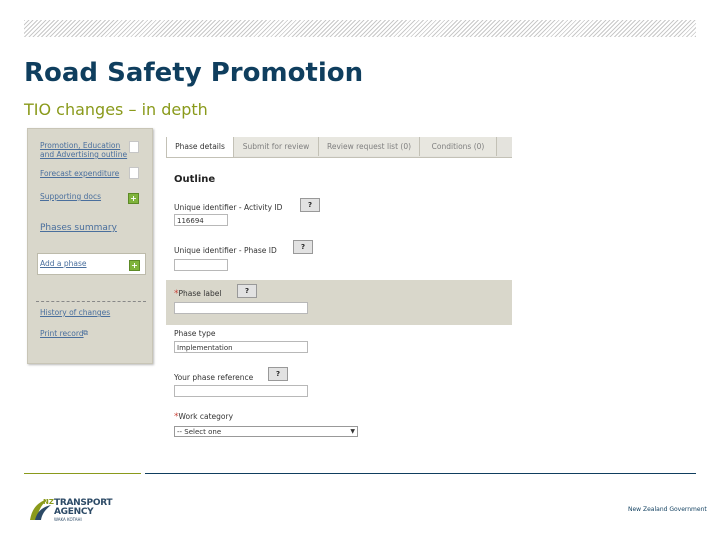 This screenshot has width=720, height=540. Describe the element at coordinates (195, 333) in the screenshot. I see `phase-type-label: Phase type` at that location.